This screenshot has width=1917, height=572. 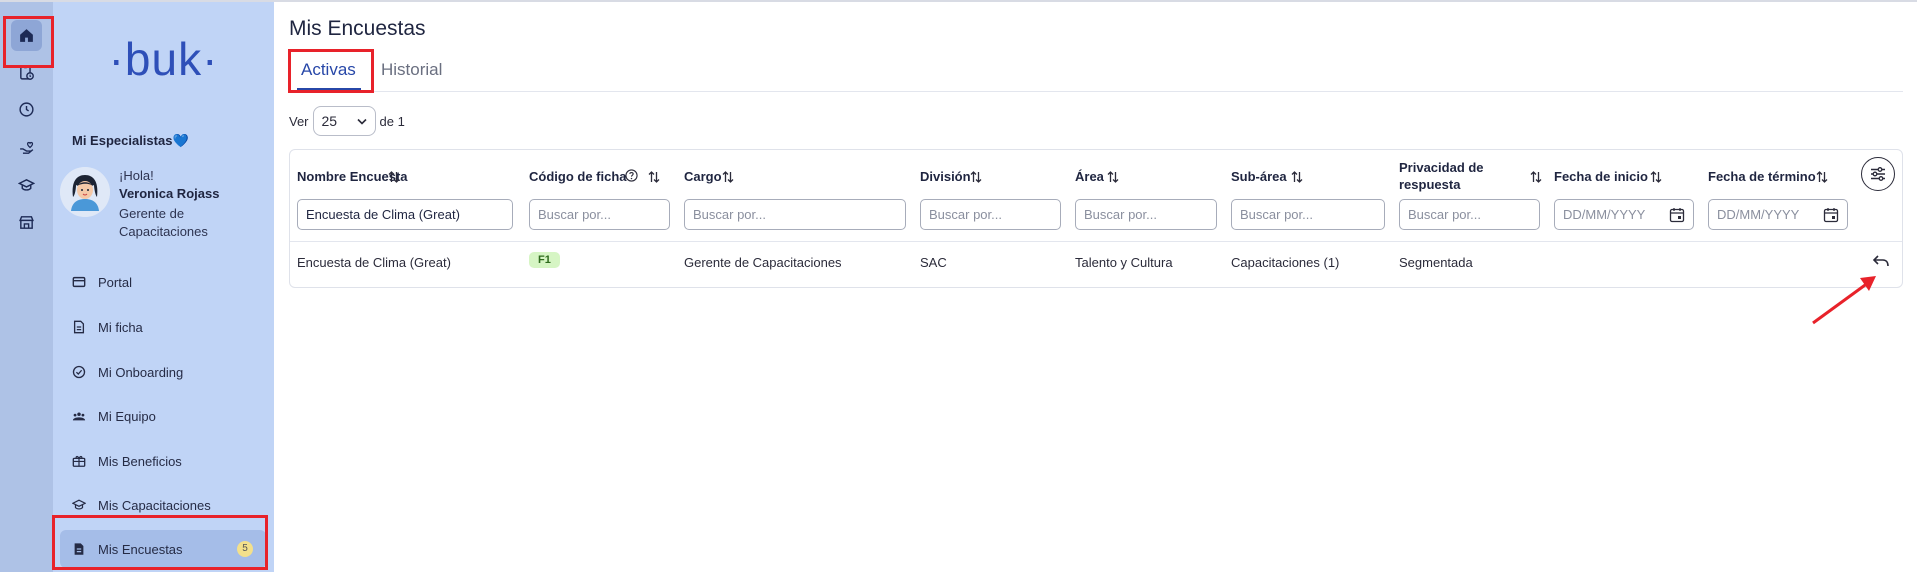 I want to click on col-header-division: División, so click(x=945, y=176).